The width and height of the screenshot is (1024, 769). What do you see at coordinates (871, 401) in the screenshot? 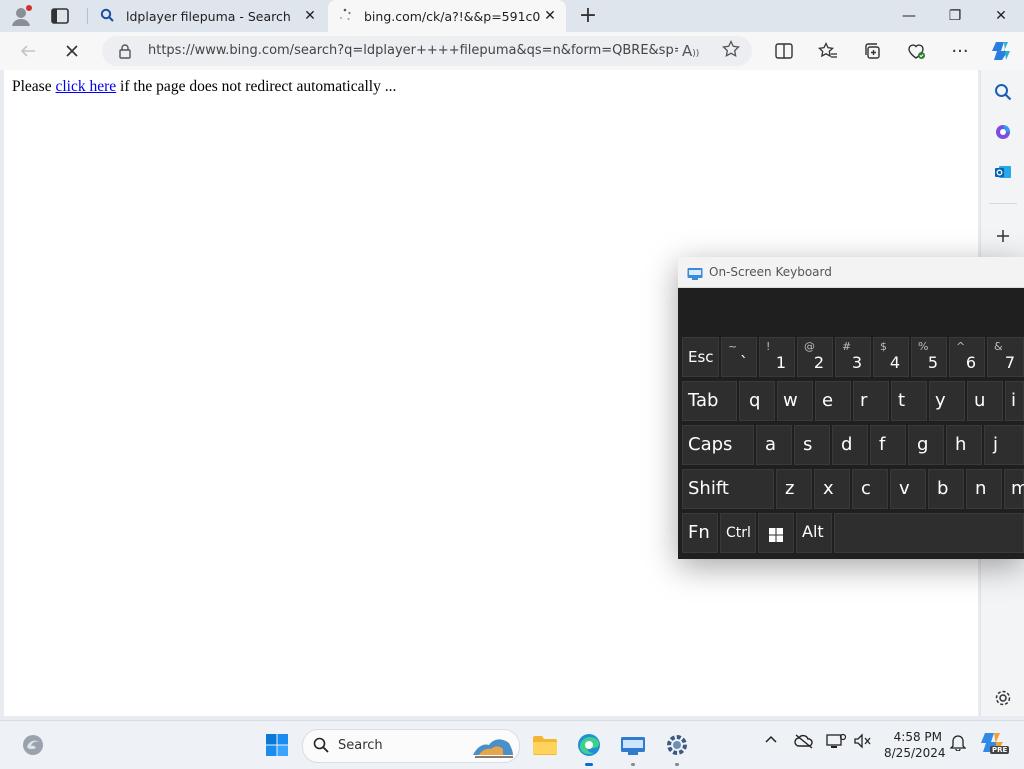
I see `key-r: r` at bounding box center [871, 401].